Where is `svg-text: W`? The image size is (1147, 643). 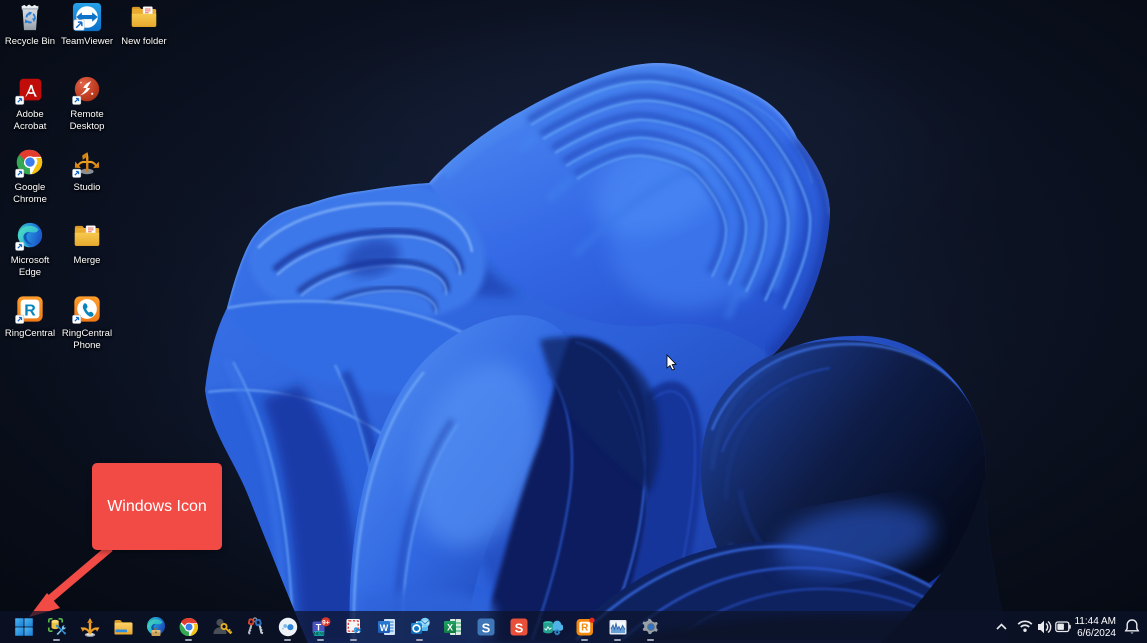
svg-text: W is located at coordinates (383, 628).